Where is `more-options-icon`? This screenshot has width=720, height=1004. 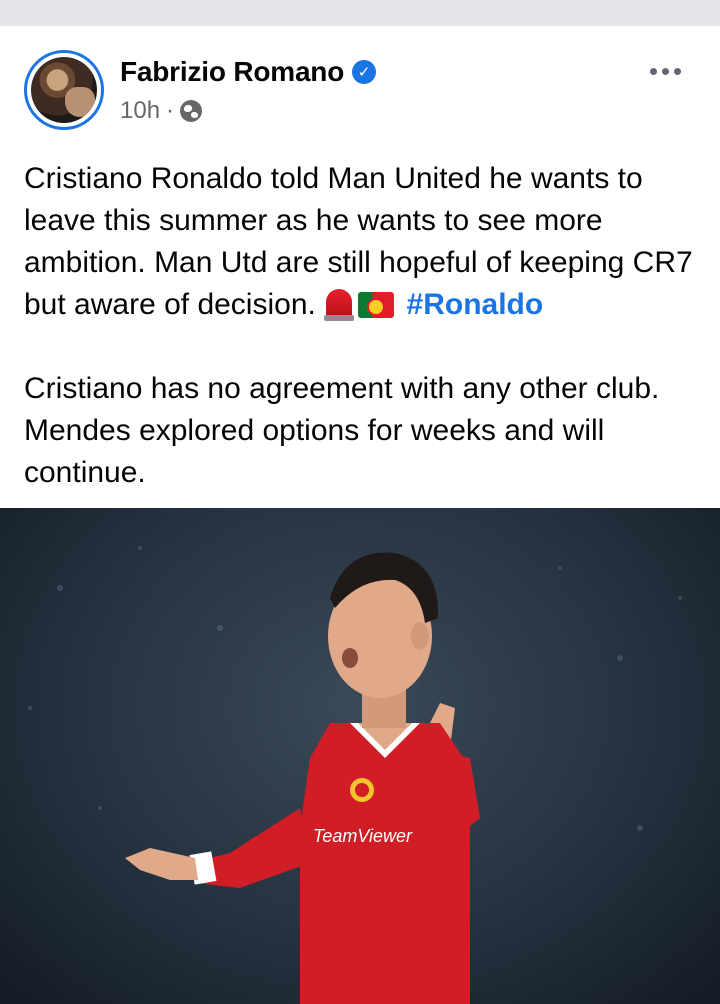 more-options-icon is located at coordinates (665, 71).